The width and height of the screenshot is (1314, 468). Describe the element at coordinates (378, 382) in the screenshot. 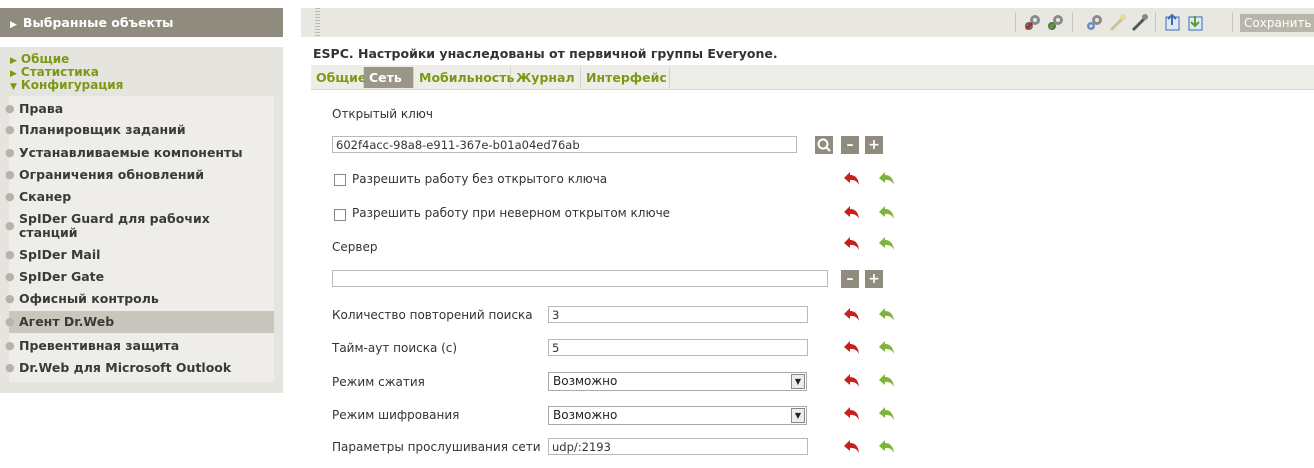

I see `compression-label: Режим сжатия` at that location.